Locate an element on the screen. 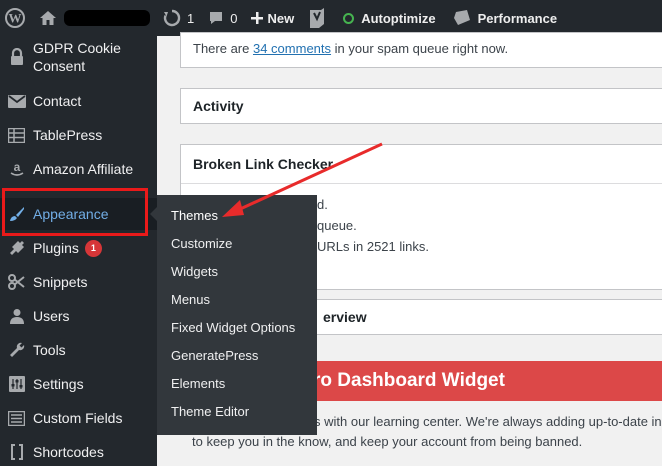 This screenshot has height=466, width=662. home-icon is located at coordinates (48, 18).